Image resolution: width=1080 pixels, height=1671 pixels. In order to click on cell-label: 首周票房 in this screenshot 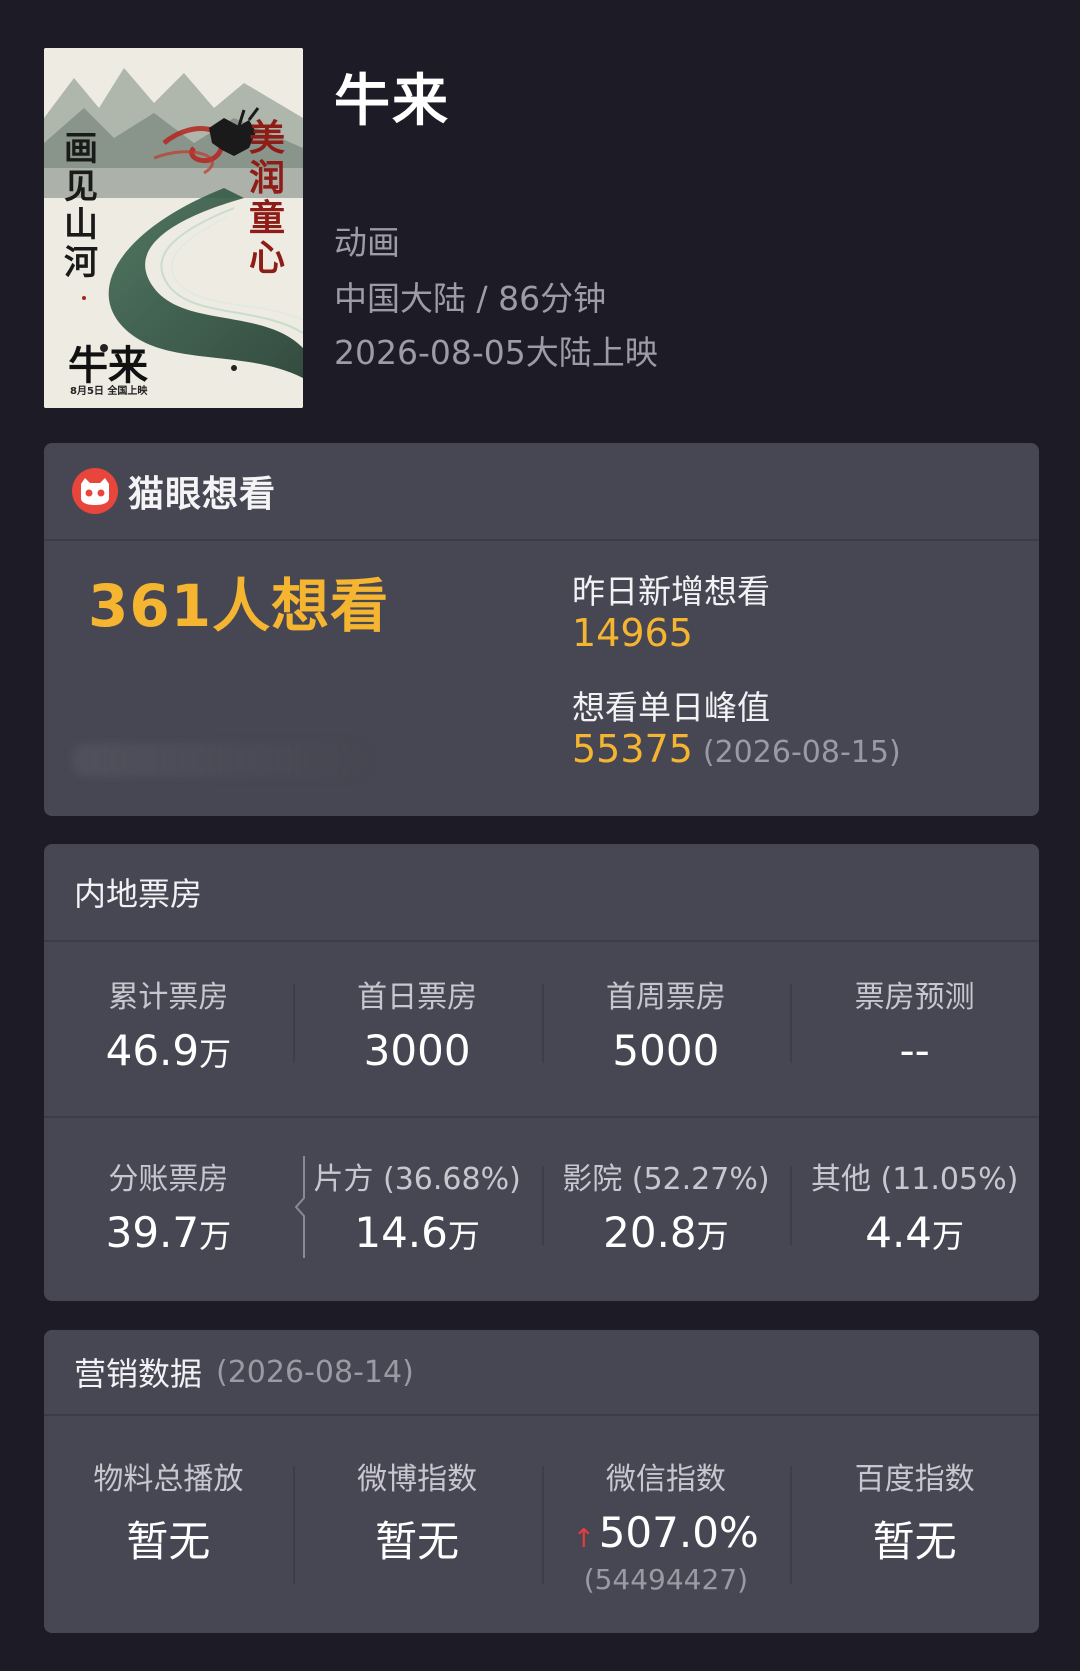, I will do `click(665, 997)`.